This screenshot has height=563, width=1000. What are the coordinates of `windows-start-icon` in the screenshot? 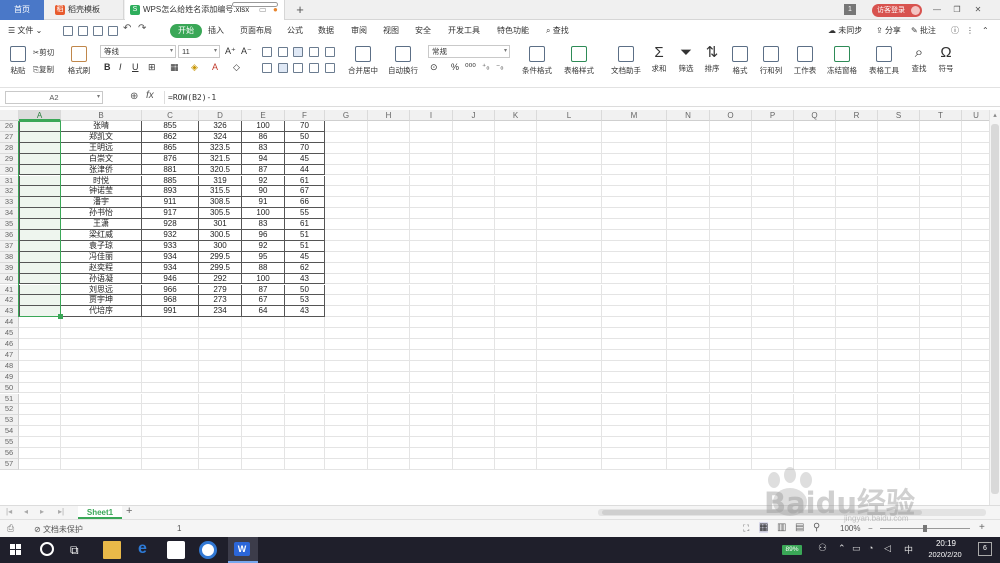 It's located at (16, 550).